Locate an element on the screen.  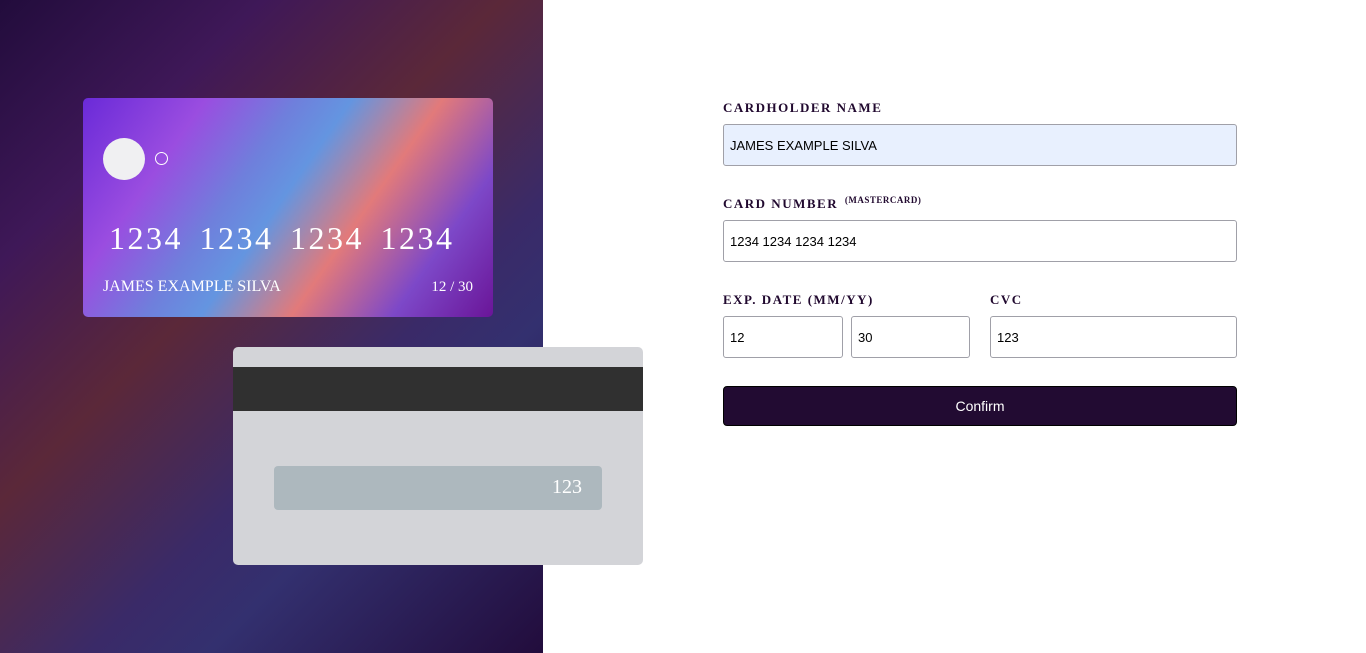
card-number-label-text: CARD NUMBER is located at coordinates (781, 203).